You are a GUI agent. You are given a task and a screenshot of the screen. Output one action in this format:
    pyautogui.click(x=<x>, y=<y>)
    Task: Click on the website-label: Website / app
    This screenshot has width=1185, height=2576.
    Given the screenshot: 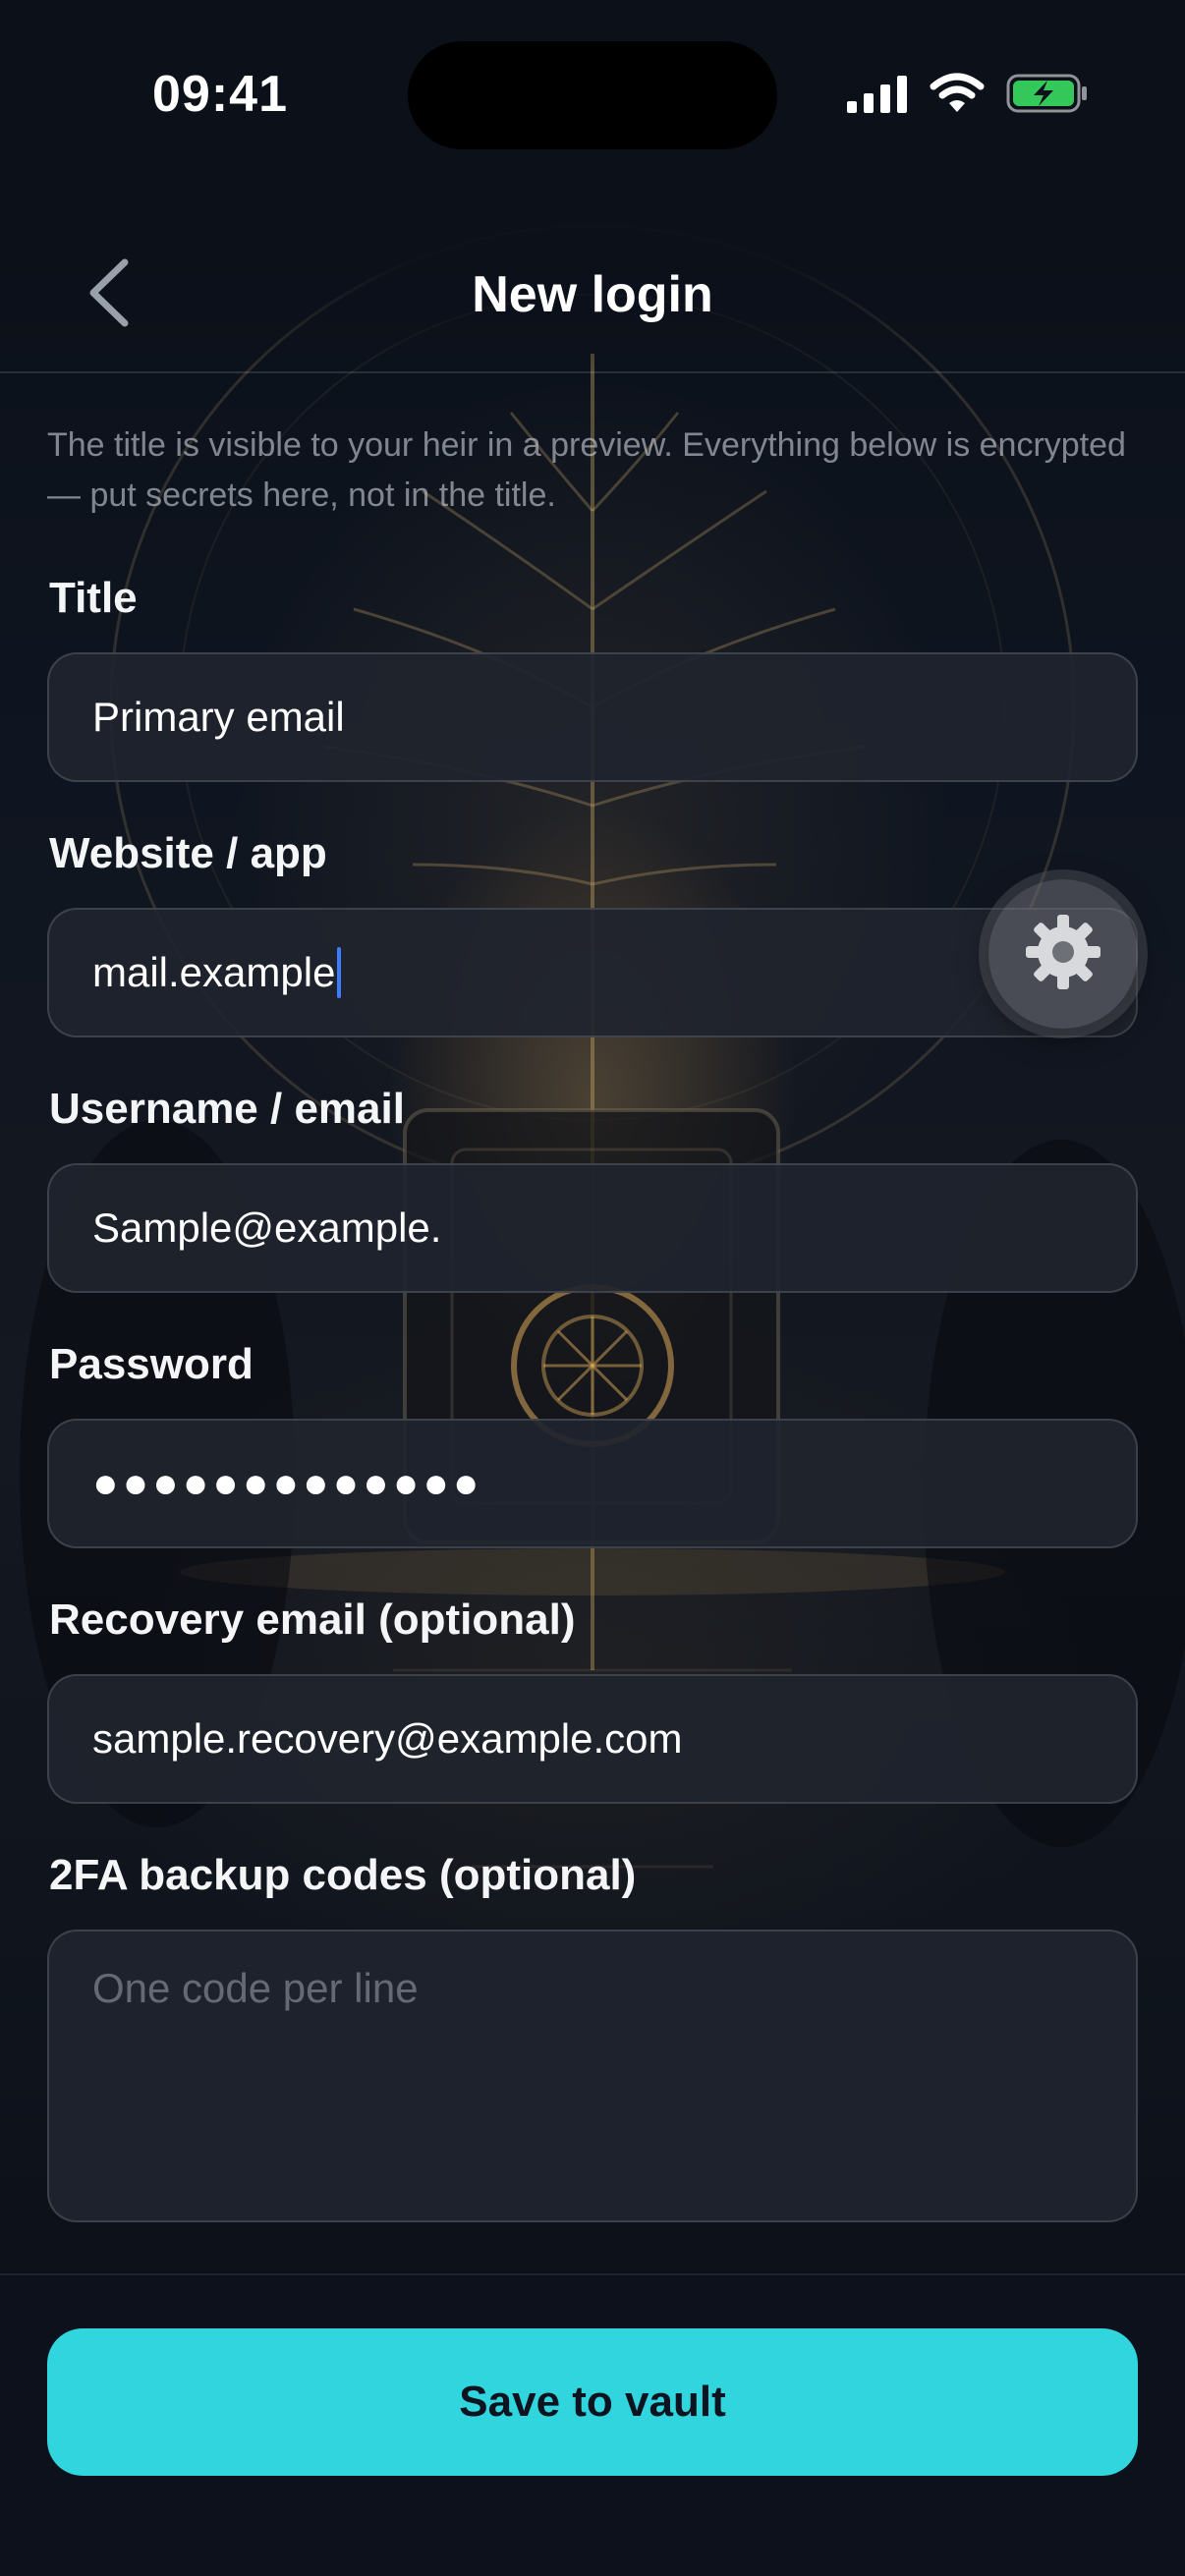 What is the action you would take?
    pyautogui.click(x=188, y=853)
    